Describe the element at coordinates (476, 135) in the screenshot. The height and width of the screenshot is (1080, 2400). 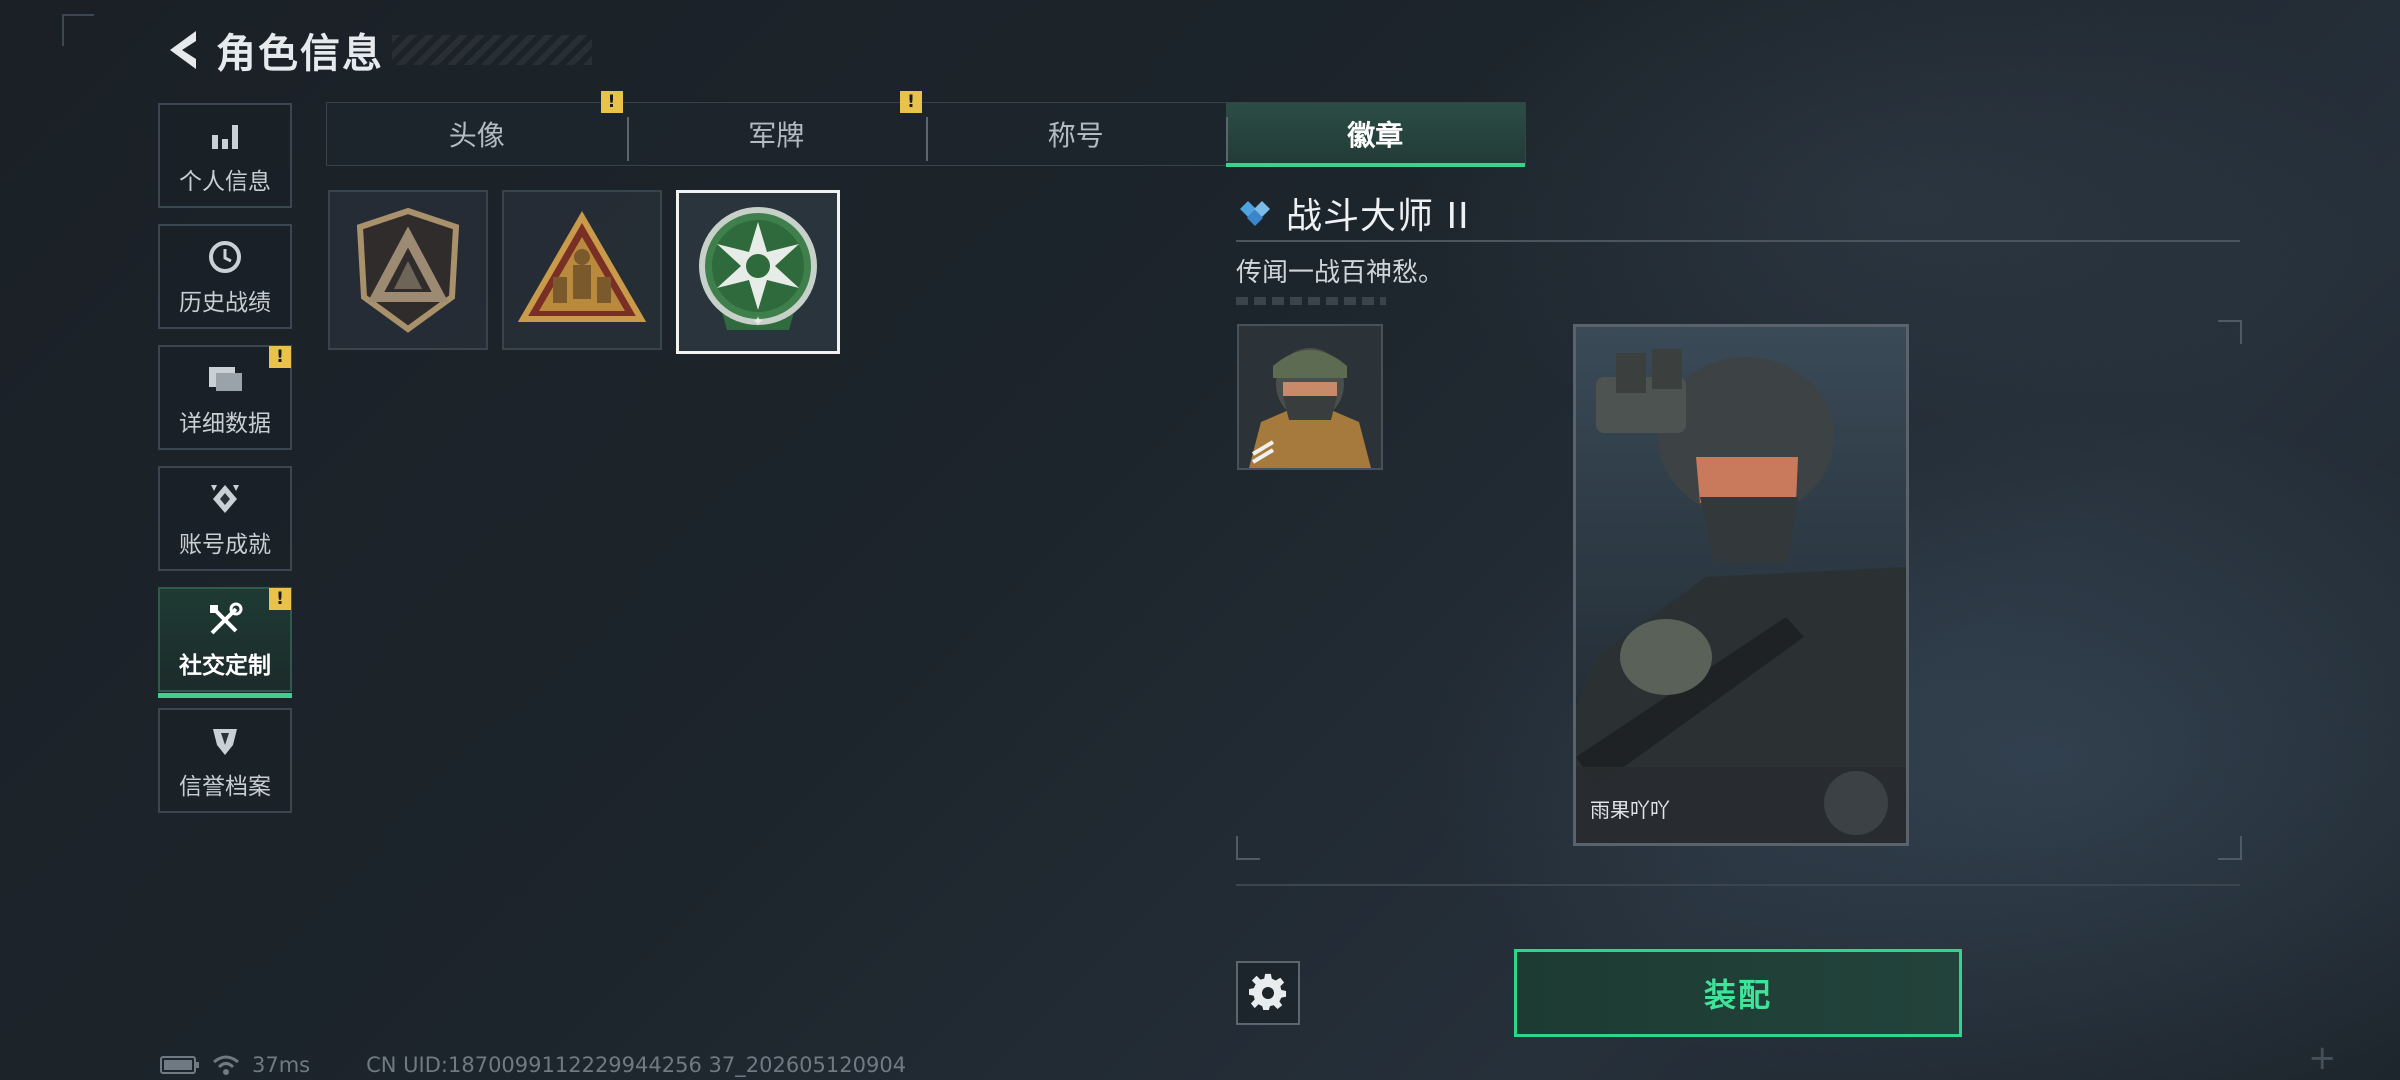
I see `tab-label: 头像` at that location.